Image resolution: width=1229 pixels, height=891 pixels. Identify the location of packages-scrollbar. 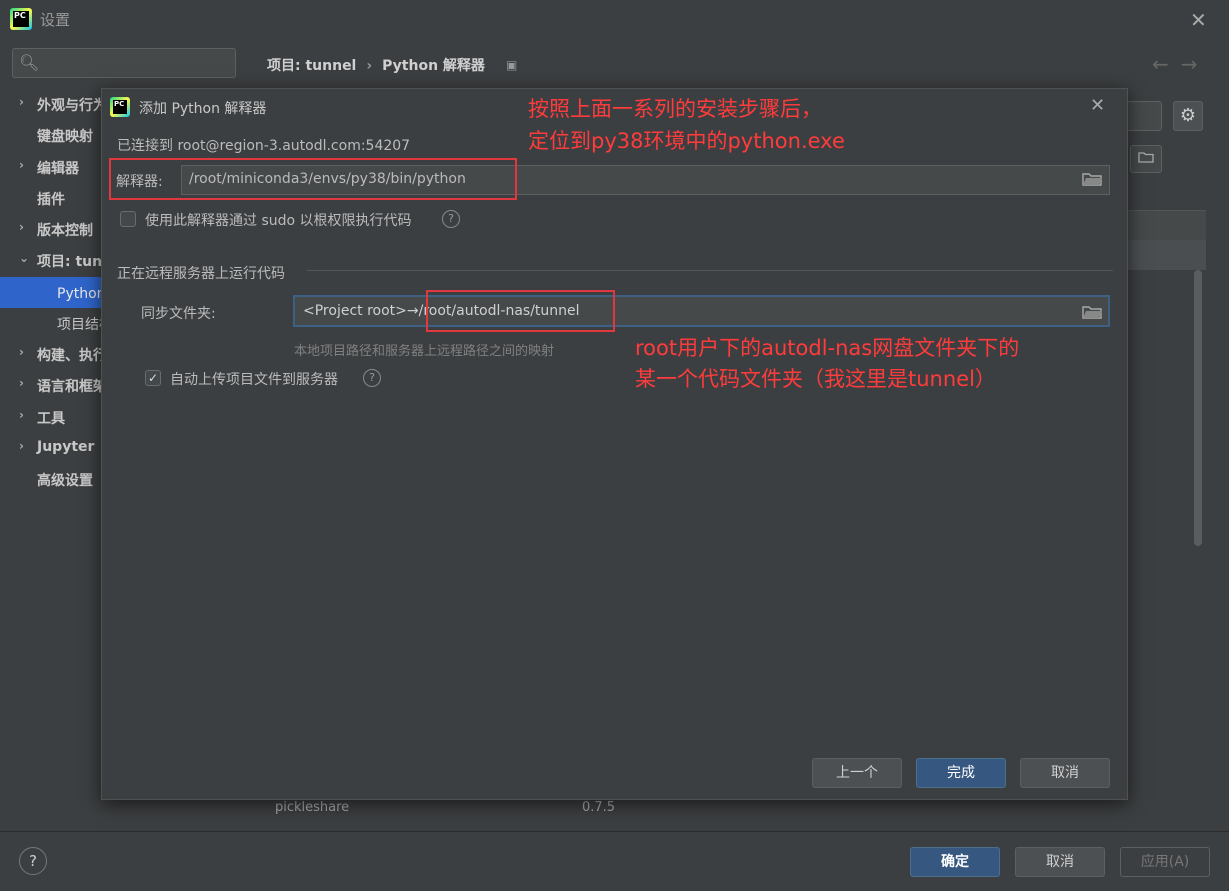
(1198, 408).